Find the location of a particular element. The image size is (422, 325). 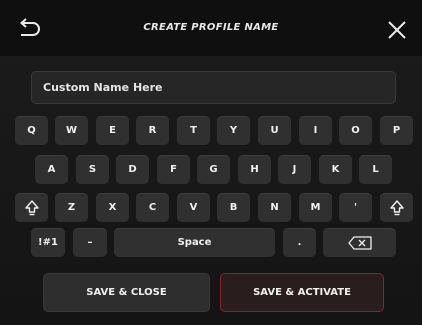

key-u: U is located at coordinates (274, 130).